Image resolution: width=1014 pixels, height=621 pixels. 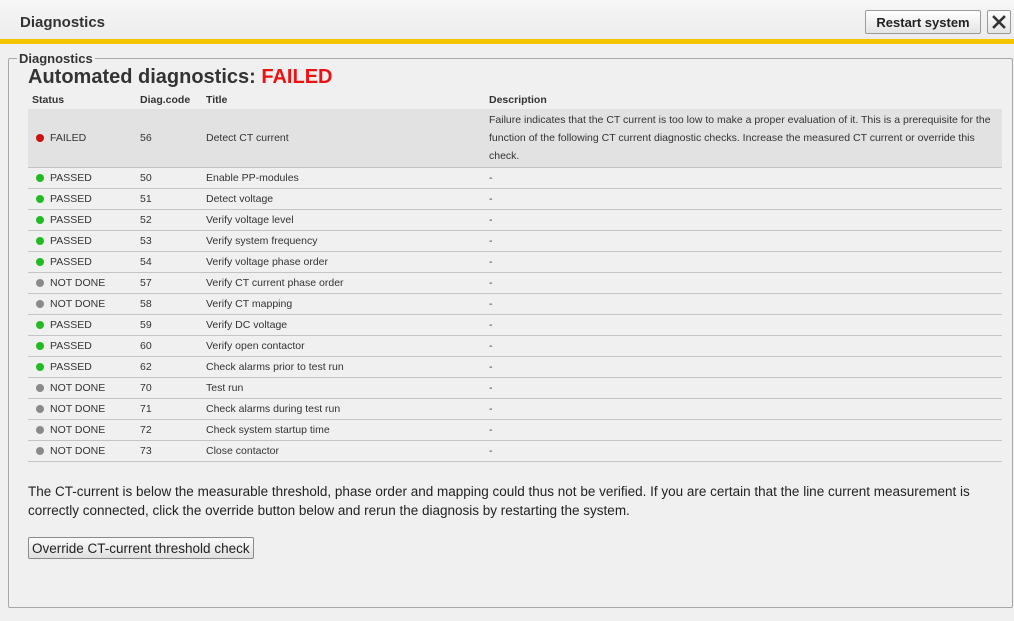 What do you see at coordinates (48, 99) in the screenshot?
I see `column-header-status: Status` at bounding box center [48, 99].